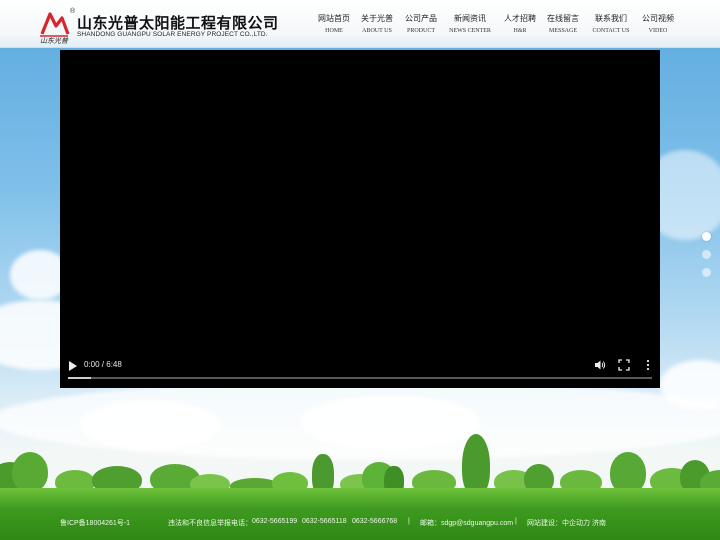 Image resolution: width=720 pixels, height=540 pixels. What do you see at coordinates (600, 365) in the screenshot?
I see `volume-icon` at bounding box center [600, 365].